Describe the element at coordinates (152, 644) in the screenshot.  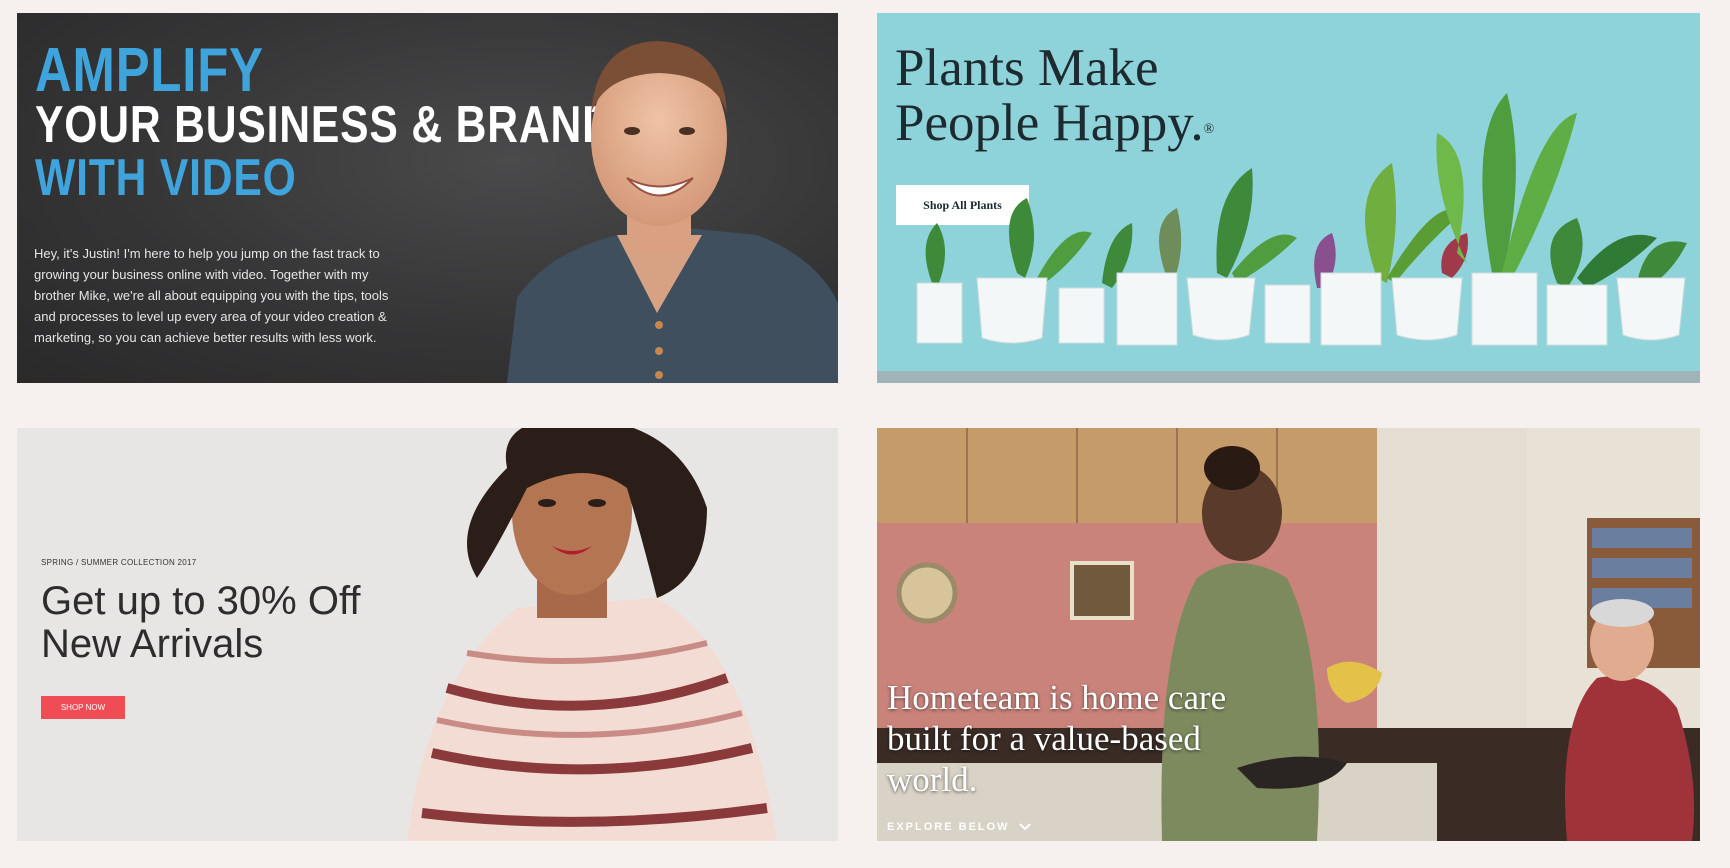
I see `sale-headline-line: New Arrivals` at that location.